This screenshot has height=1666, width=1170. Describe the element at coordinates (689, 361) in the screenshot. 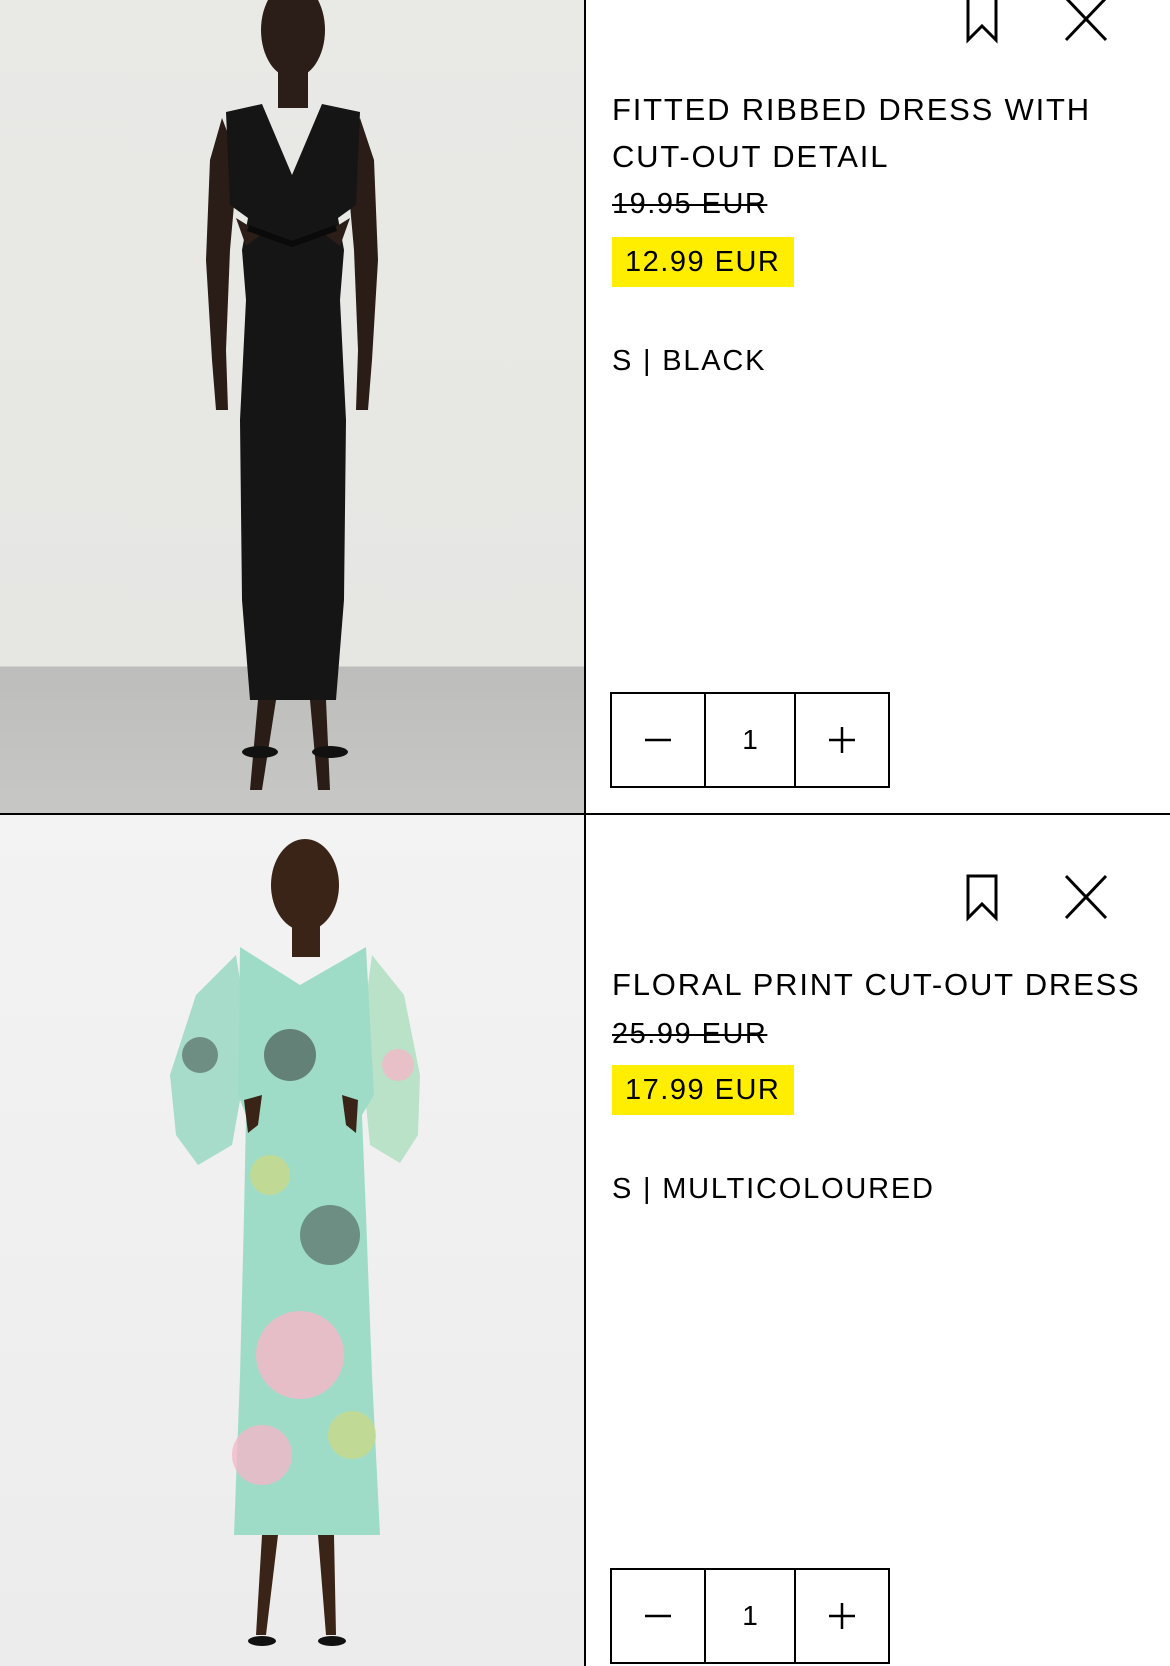

I see `size-color-variant: S | BLACK` at that location.